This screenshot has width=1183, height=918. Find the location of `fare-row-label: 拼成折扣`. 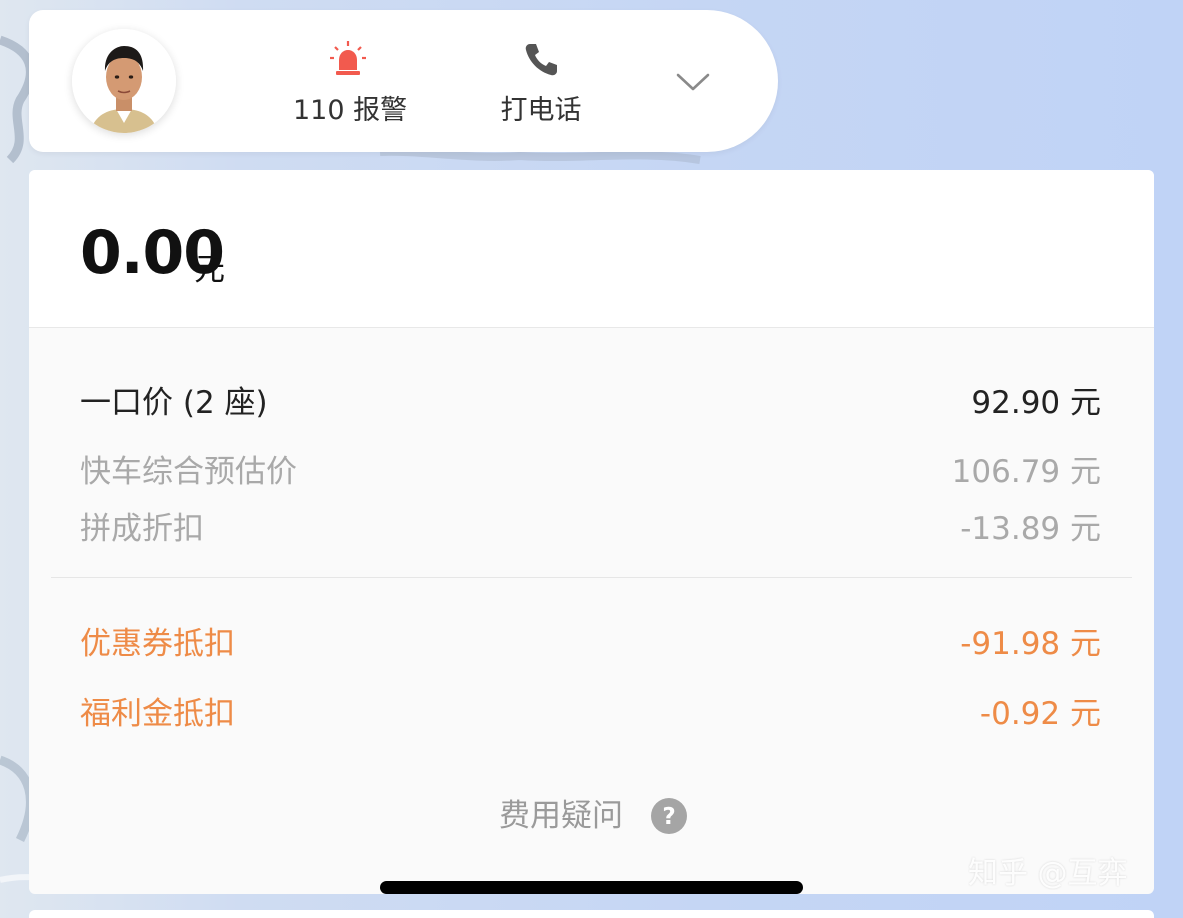

fare-row-label: 拼成折扣 is located at coordinates (142, 529).